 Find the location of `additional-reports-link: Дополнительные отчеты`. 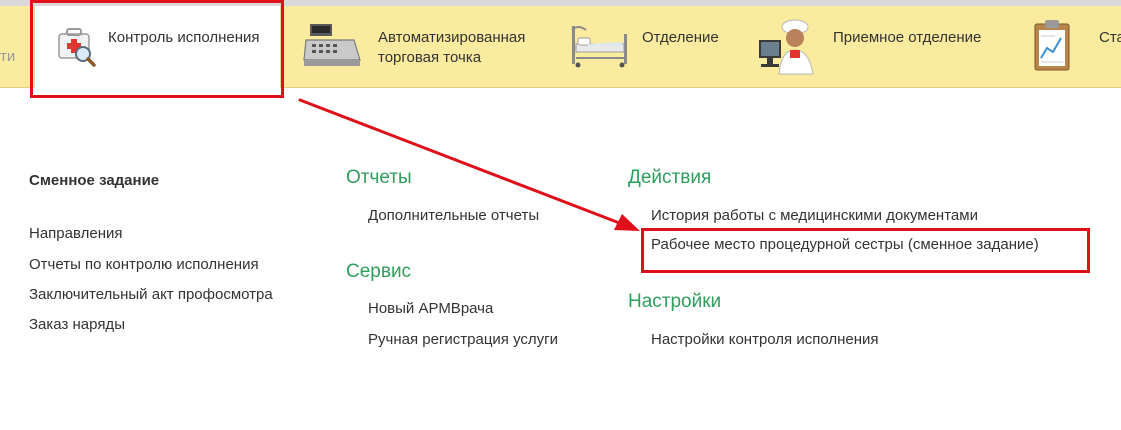

additional-reports-link: Дополнительные отчеты is located at coordinates (453, 215).